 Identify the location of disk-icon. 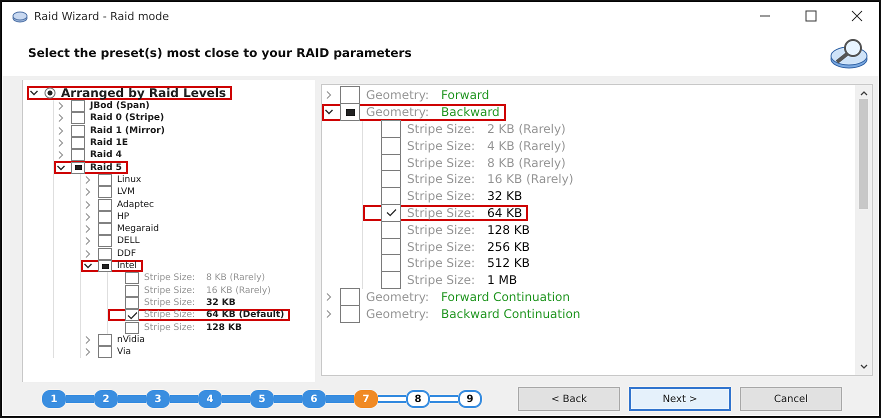
(20, 16).